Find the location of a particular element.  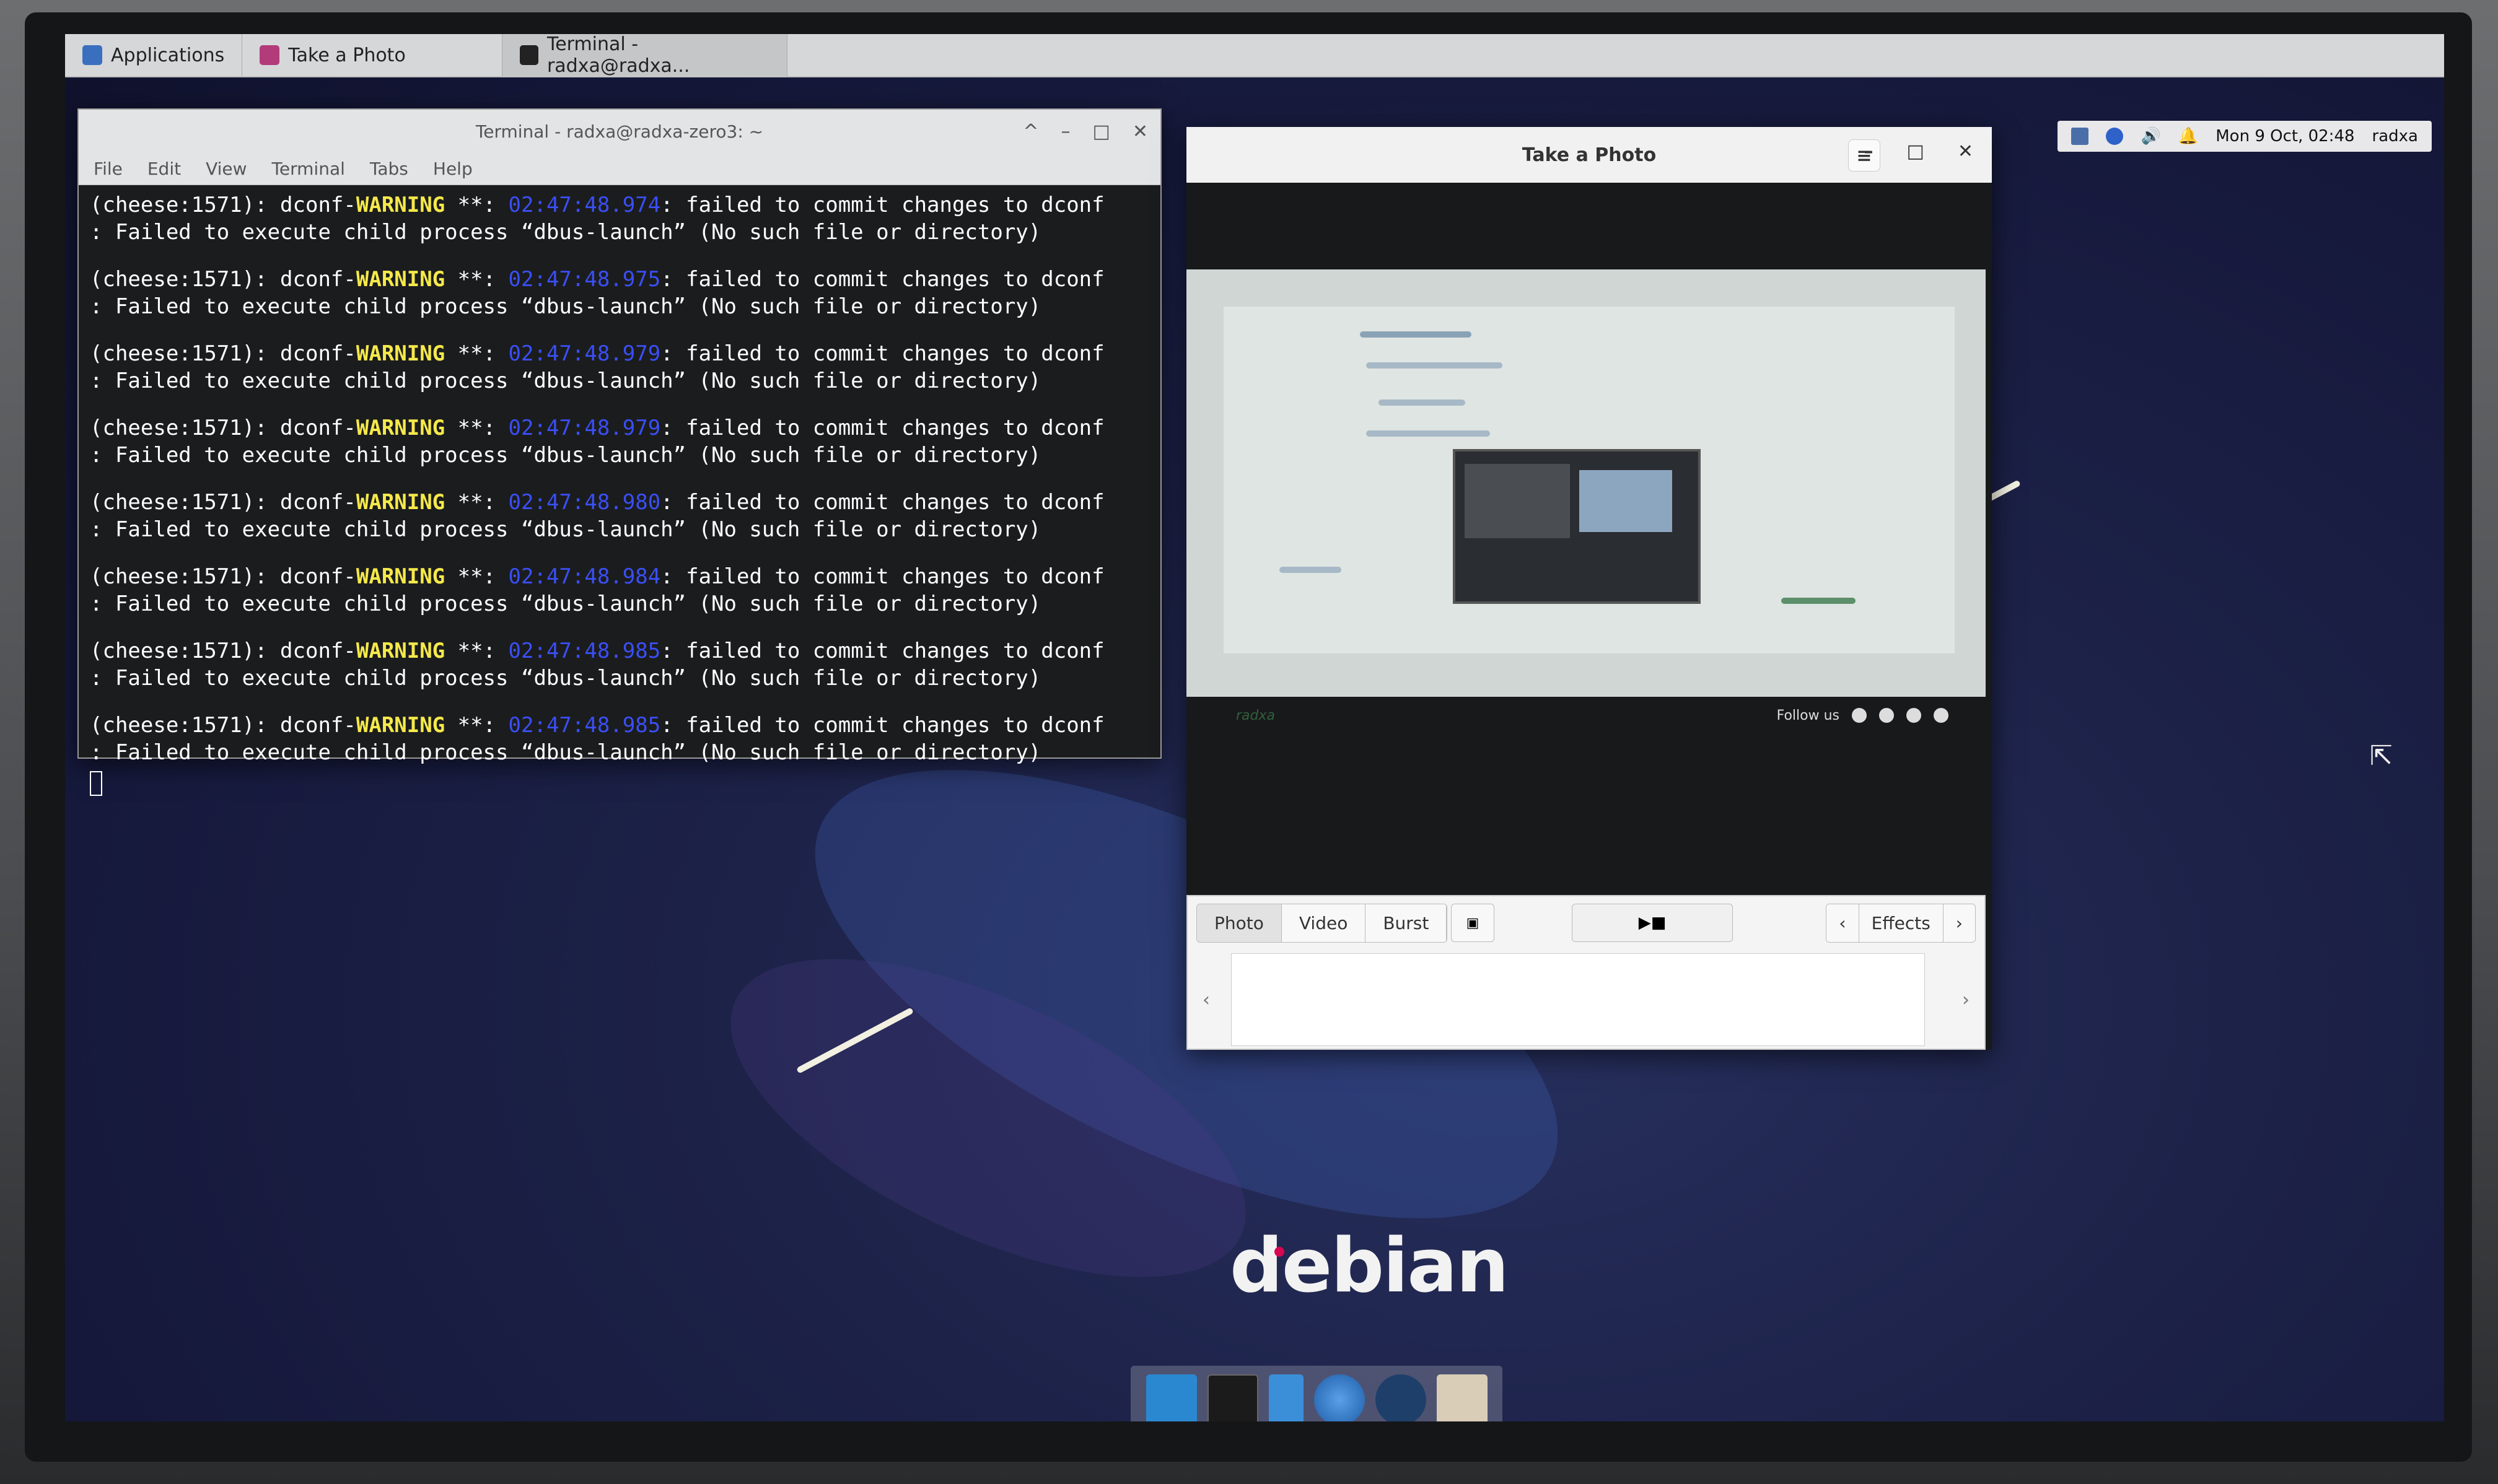

effects-group: ‹ Effects › is located at coordinates (1901, 923).